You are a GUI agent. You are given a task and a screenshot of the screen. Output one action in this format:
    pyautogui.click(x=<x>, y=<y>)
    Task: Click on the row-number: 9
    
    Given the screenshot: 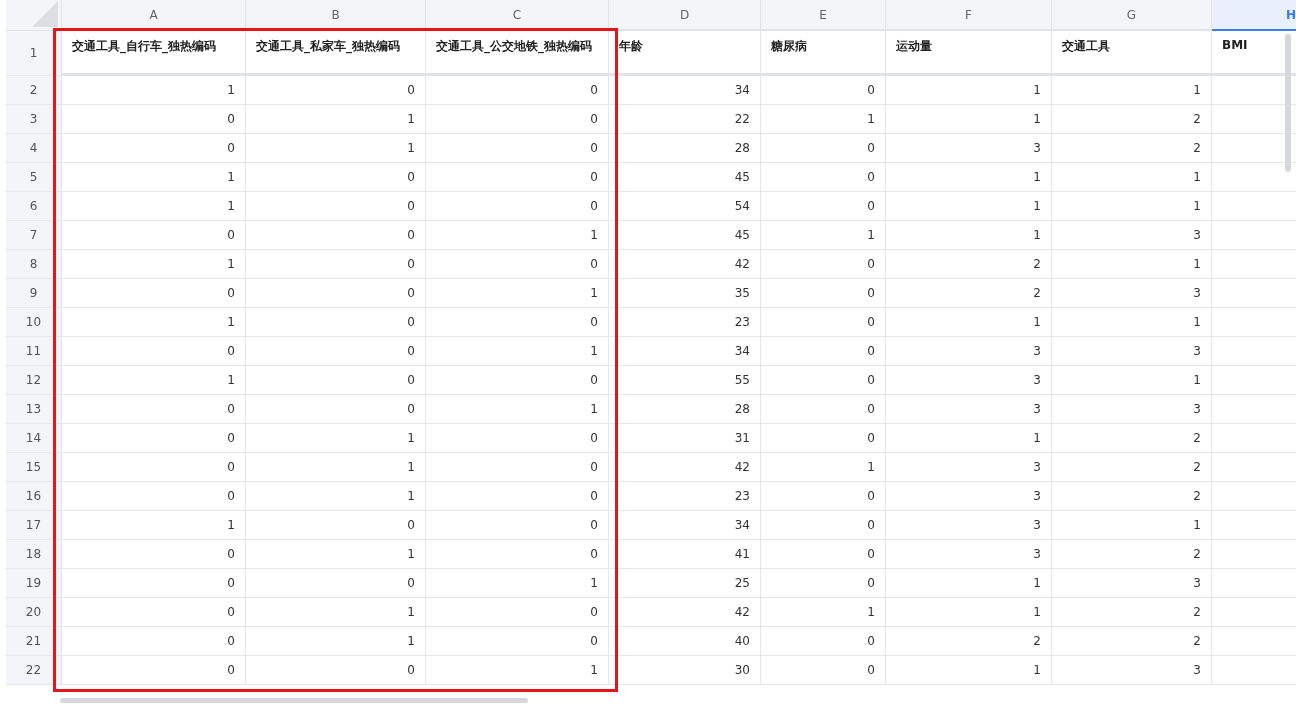 What is the action you would take?
    pyautogui.click(x=34, y=293)
    